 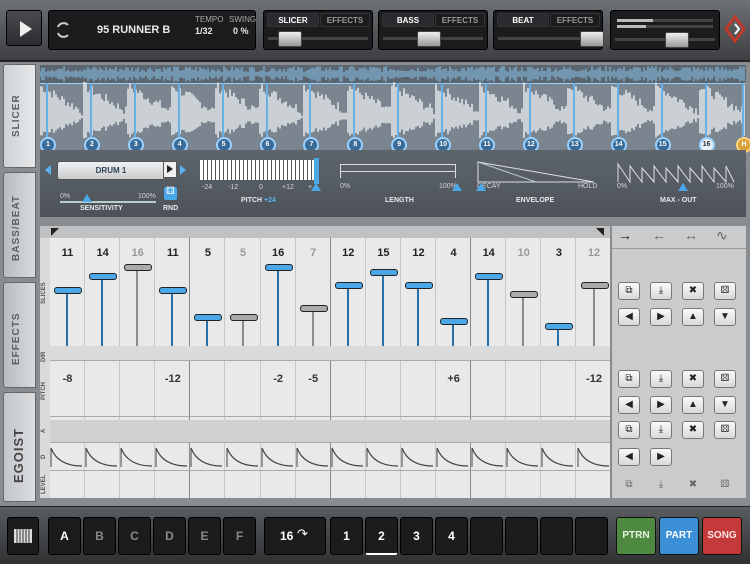 I want to click on length-thumb, so click(x=457, y=187).